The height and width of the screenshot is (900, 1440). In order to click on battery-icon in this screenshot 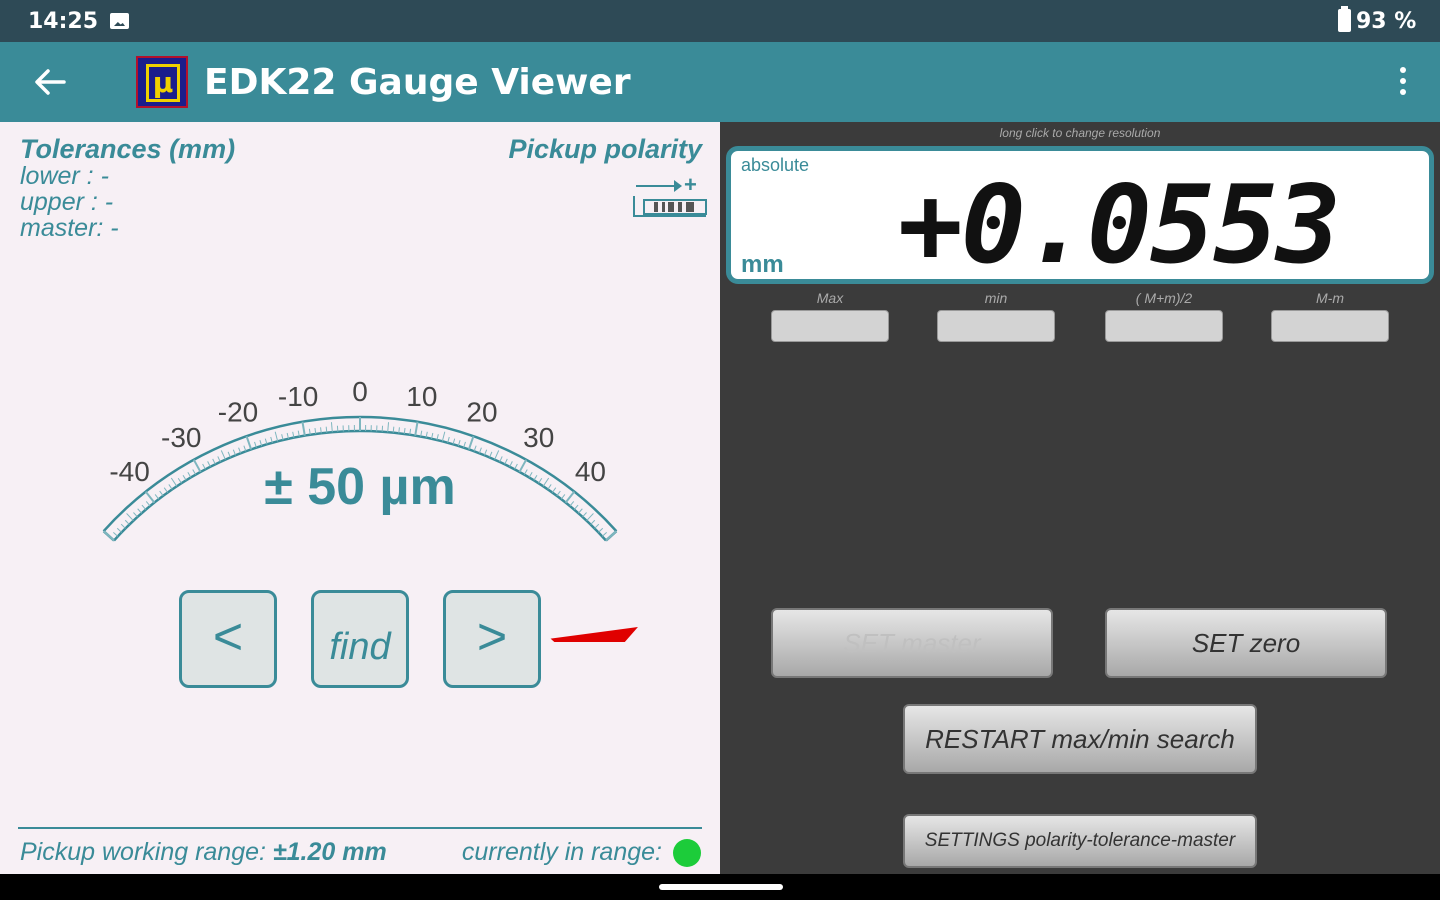, I will do `click(1344, 19)`.